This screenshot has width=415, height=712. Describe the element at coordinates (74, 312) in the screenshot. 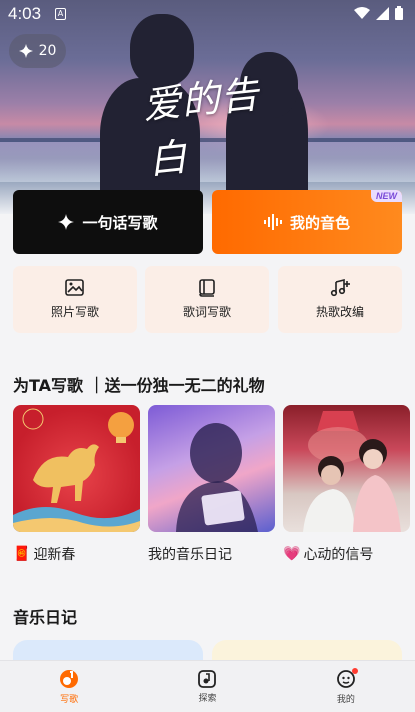

I see `tool-label: 照片写歌` at that location.